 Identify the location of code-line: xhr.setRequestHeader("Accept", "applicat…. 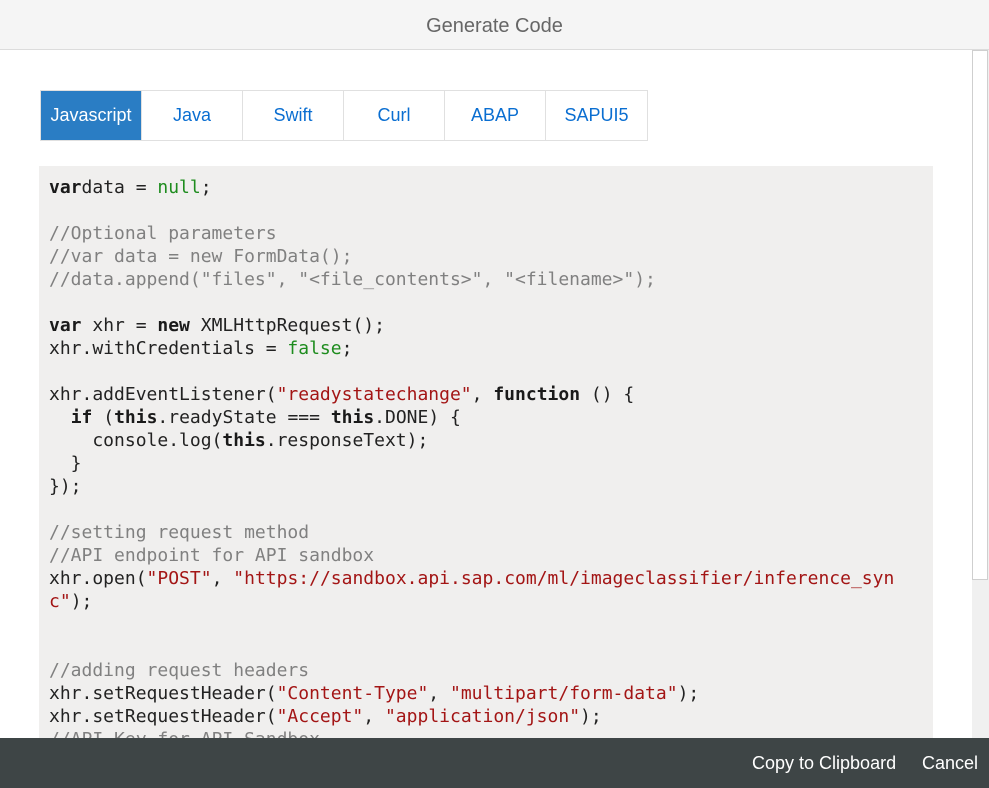
(325, 716).